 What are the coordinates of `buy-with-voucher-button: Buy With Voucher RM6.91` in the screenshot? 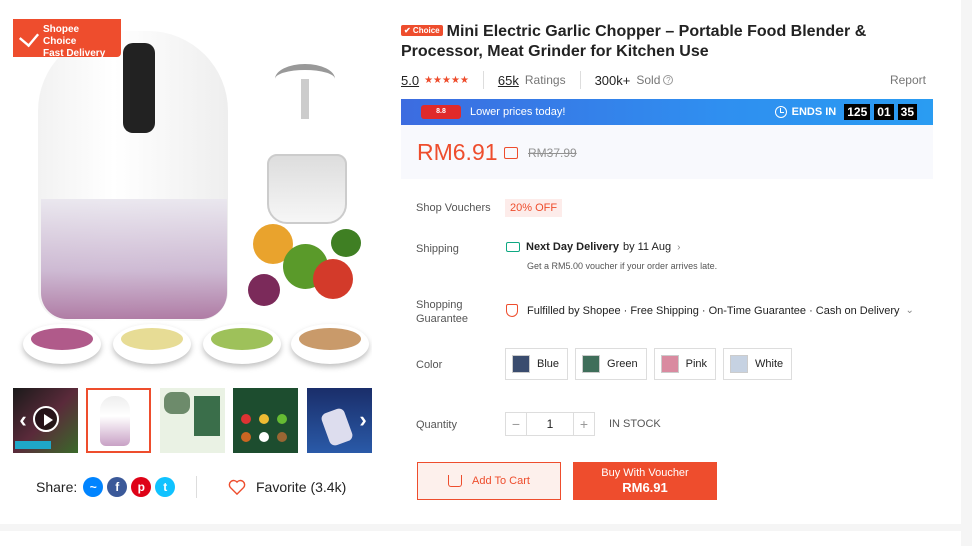 It's located at (645, 481).